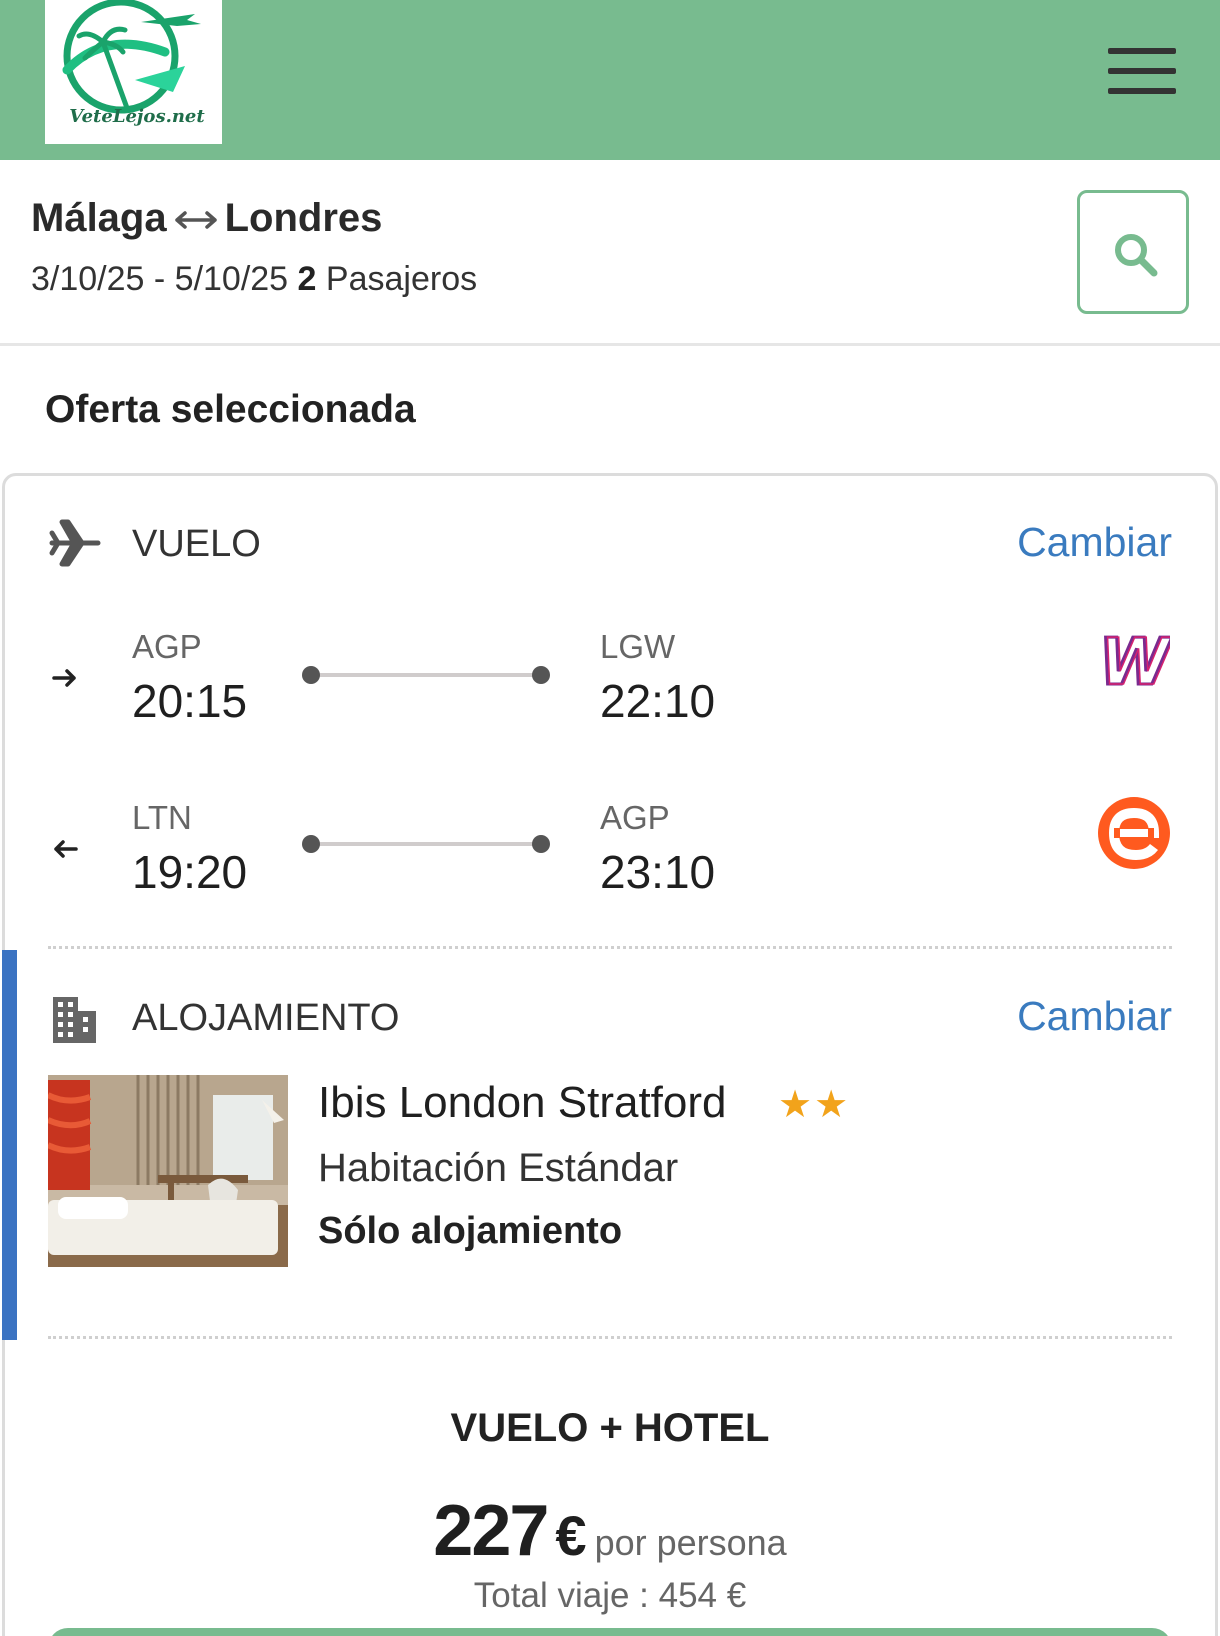 This screenshot has width=1220, height=1636. I want to click on site-logo: VeteLejos.net, so click(133, 72).